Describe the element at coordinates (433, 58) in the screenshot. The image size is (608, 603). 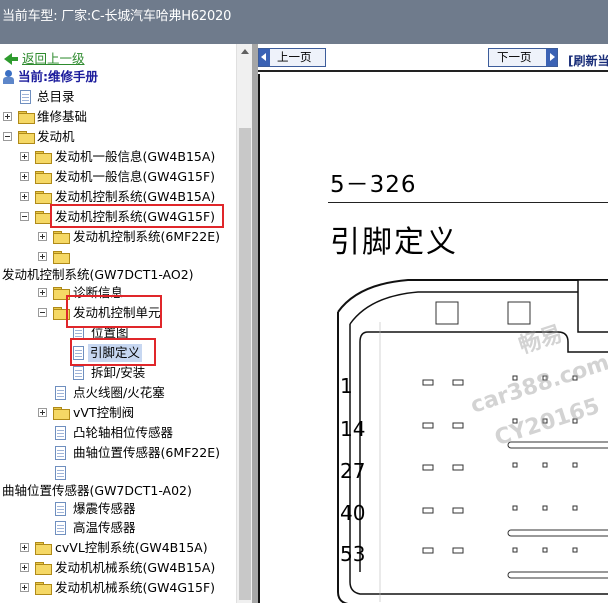
I see `document-toolbar: 上一页 下一页 [刷新当` at that location.